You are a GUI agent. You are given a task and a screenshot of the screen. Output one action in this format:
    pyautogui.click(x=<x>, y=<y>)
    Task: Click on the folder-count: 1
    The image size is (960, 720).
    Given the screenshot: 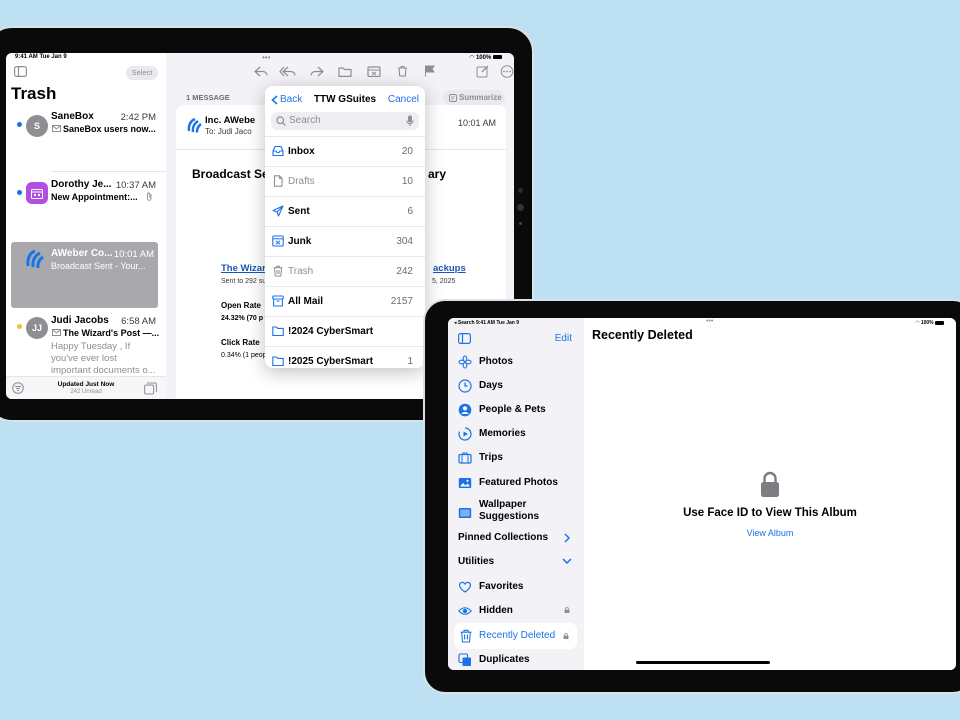 What is the action you would take?
    pyautogui.click(x=410, y=361)
    